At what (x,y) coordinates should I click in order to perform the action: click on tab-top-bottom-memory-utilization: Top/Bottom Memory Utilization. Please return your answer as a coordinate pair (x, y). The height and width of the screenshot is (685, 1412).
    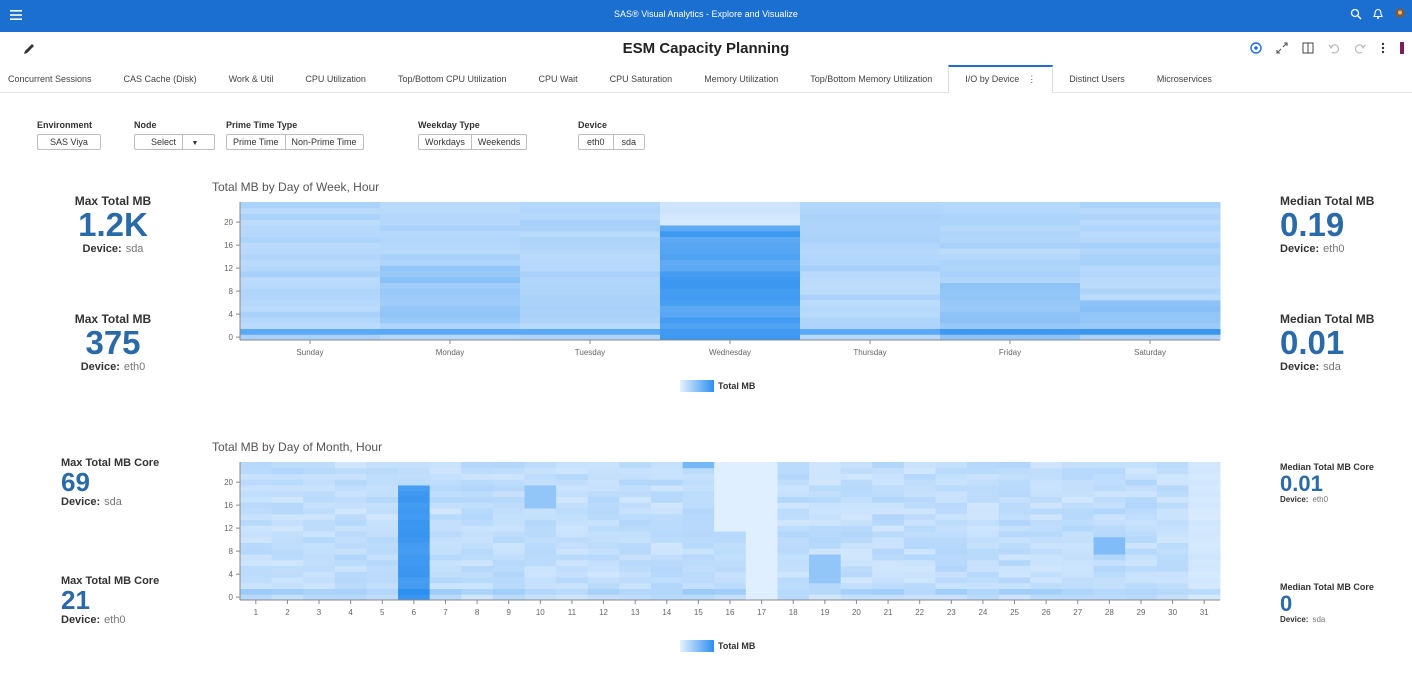
    Looking at the image, I should click on (871, 79).